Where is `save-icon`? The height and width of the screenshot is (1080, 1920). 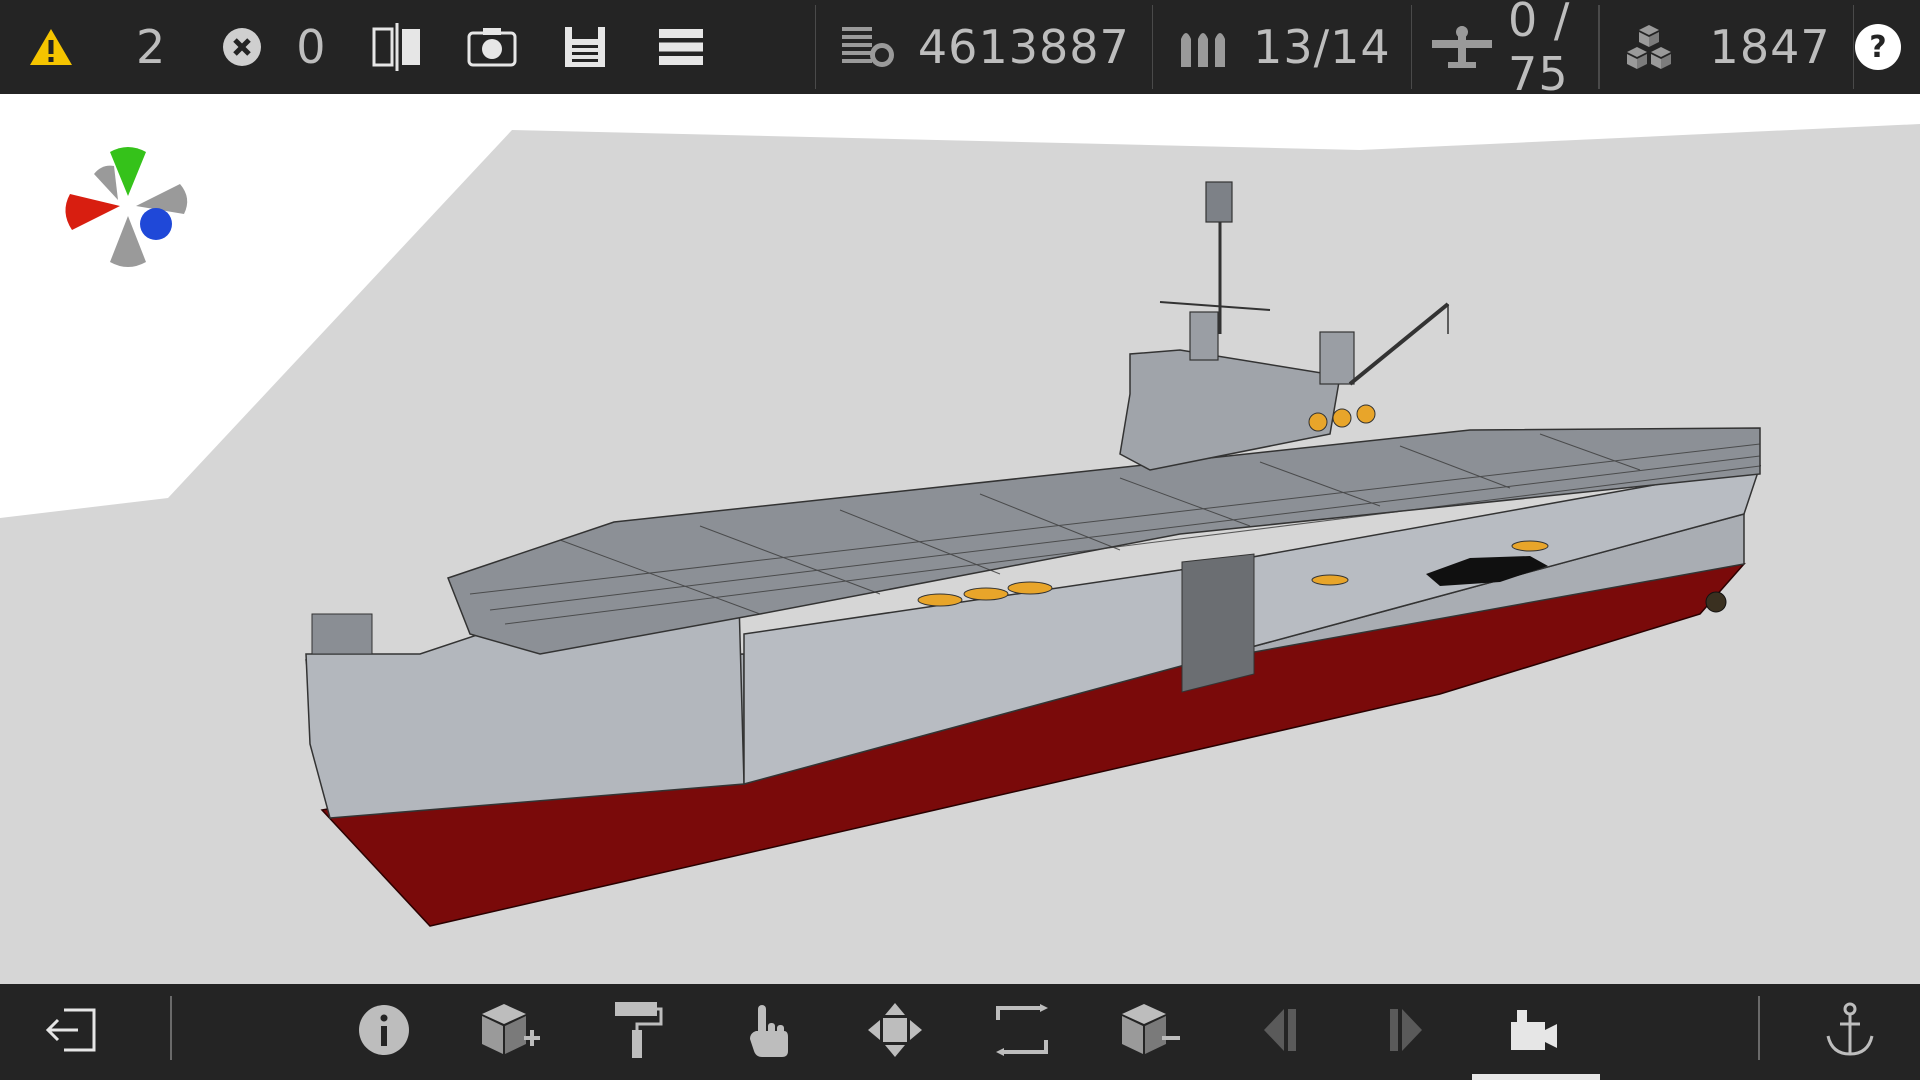 save-icon is located at coordinates (585, 47).